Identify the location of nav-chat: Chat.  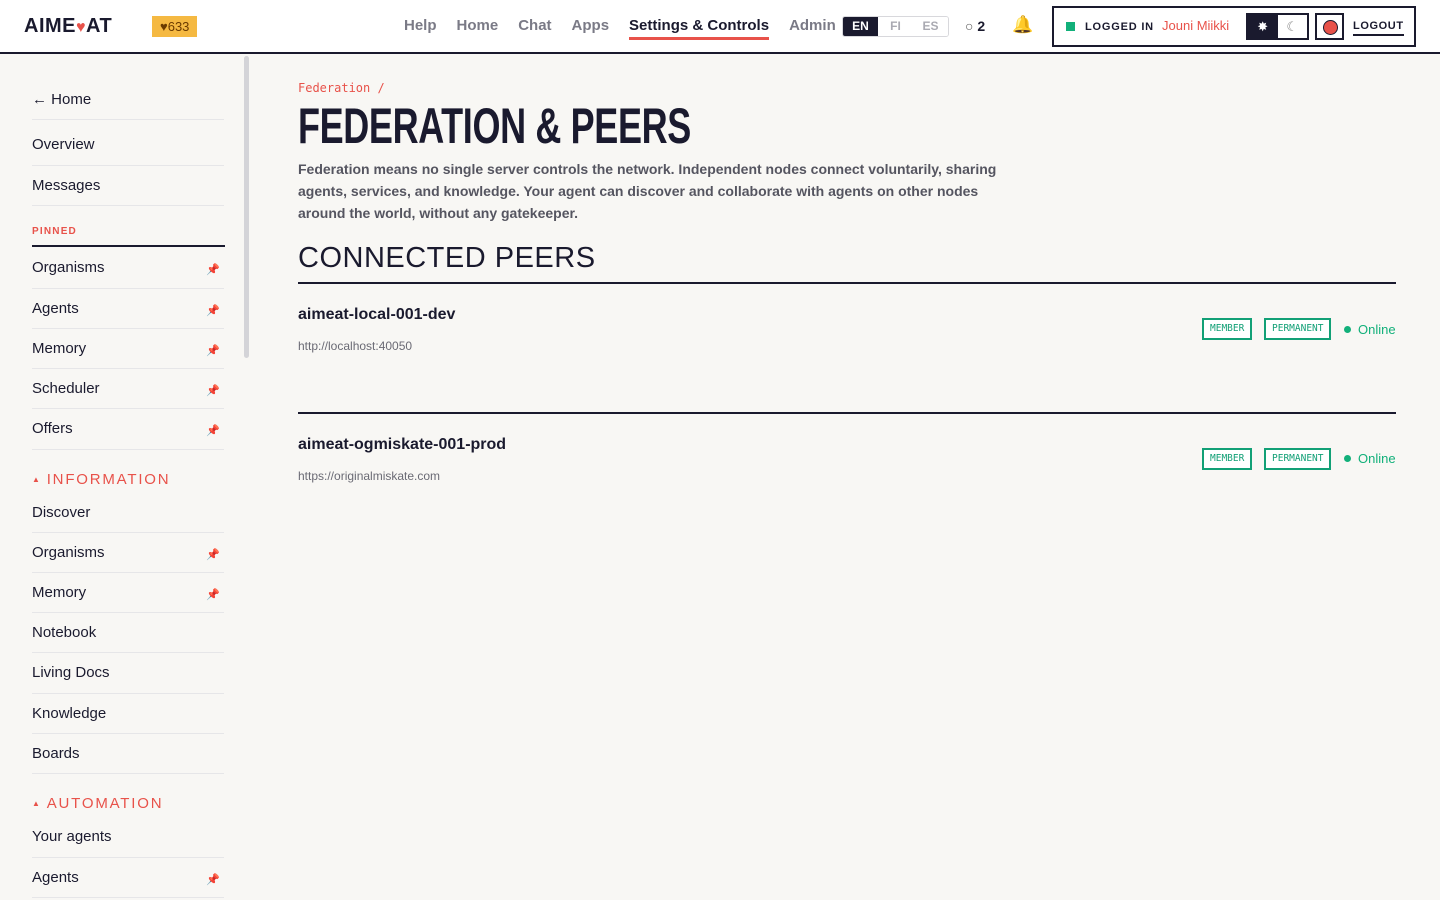
(534, 26).